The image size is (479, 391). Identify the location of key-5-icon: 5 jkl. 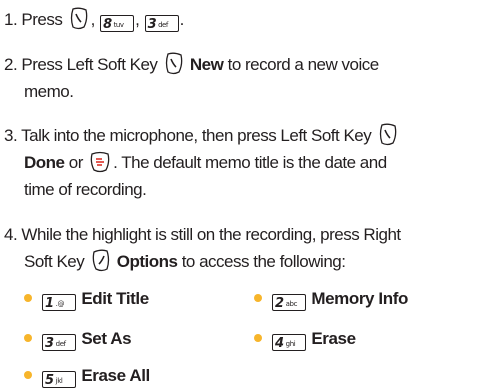
(59, 379).